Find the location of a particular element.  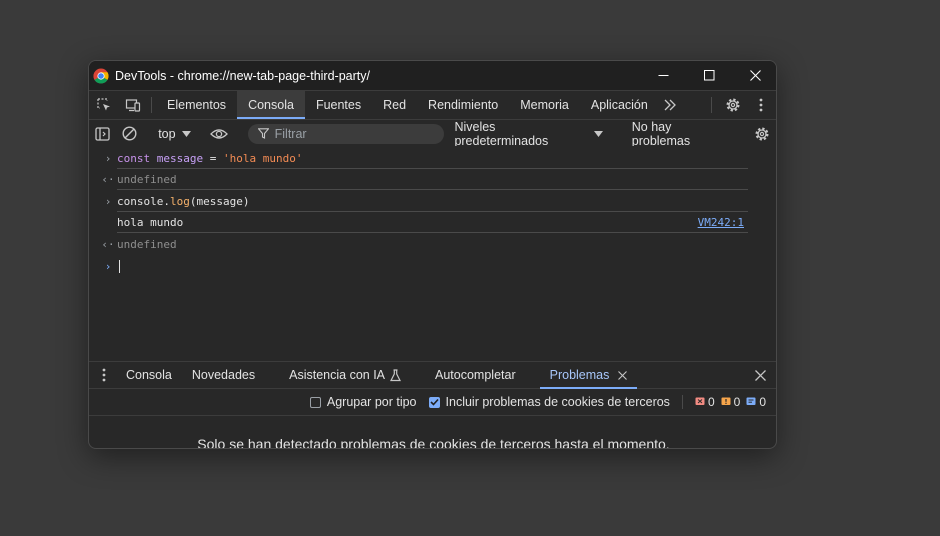

clear-console-button is located at coordinates (129, 133).